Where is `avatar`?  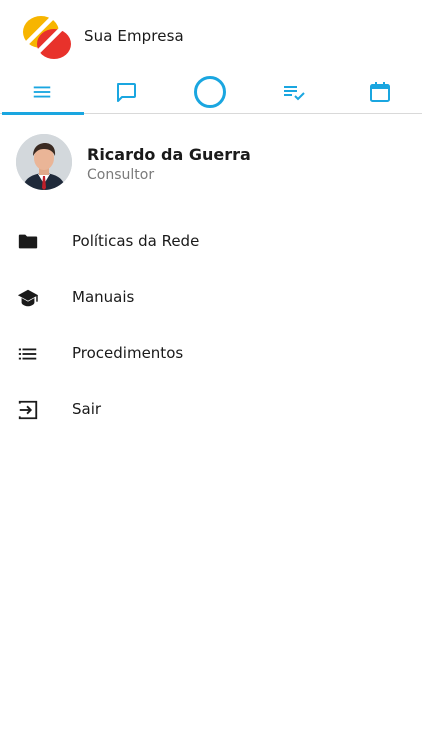
avatar is located at coordinates (44, 162).